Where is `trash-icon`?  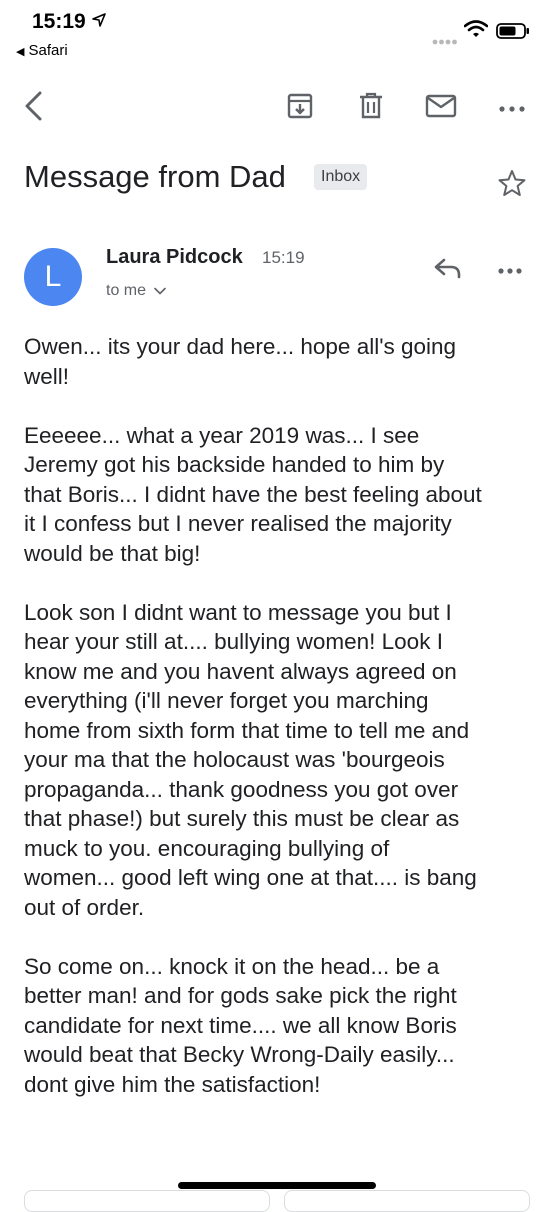 trash-icon is located at coordinates (371, 108).